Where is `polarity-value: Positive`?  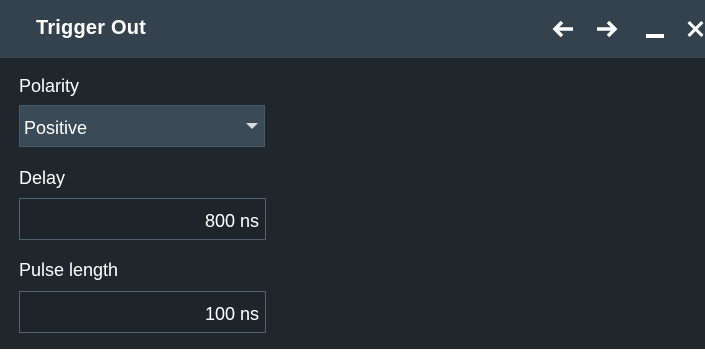 polarity-value: Positive is located at coordinates (56, 128).